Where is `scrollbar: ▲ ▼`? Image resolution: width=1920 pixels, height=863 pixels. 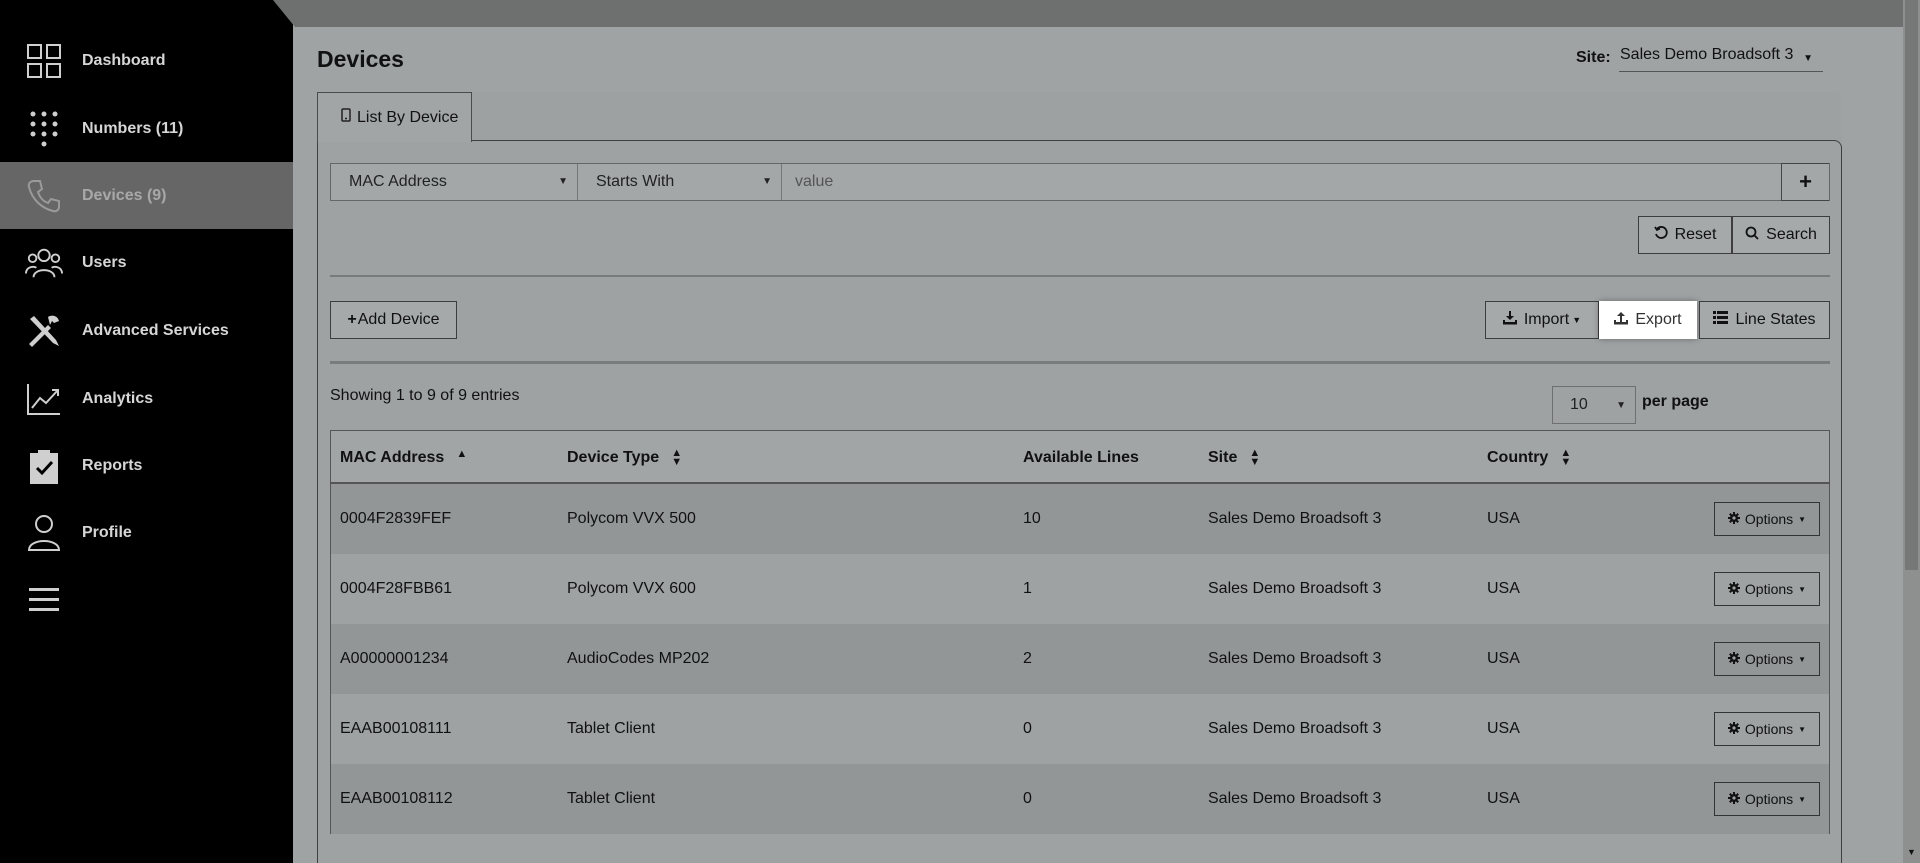 scrollbar: ▲ ▼ is located at coordinates (1911, 431).